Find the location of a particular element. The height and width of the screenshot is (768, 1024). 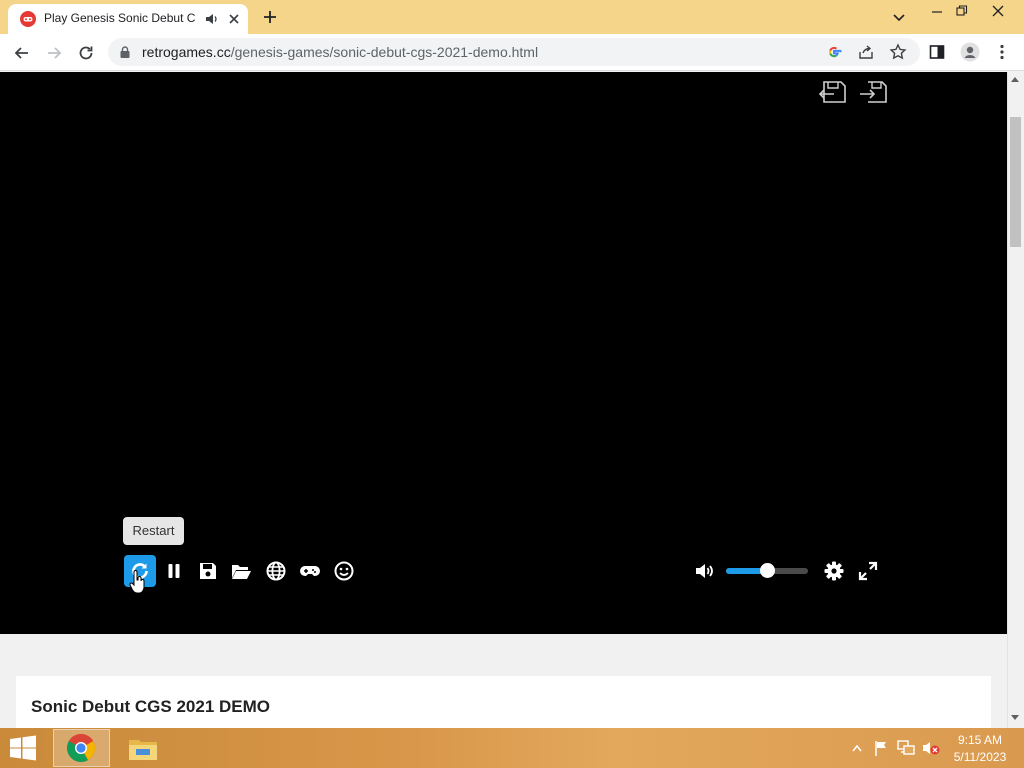

action-center-flag-icon is located at coordinates (881, 748).